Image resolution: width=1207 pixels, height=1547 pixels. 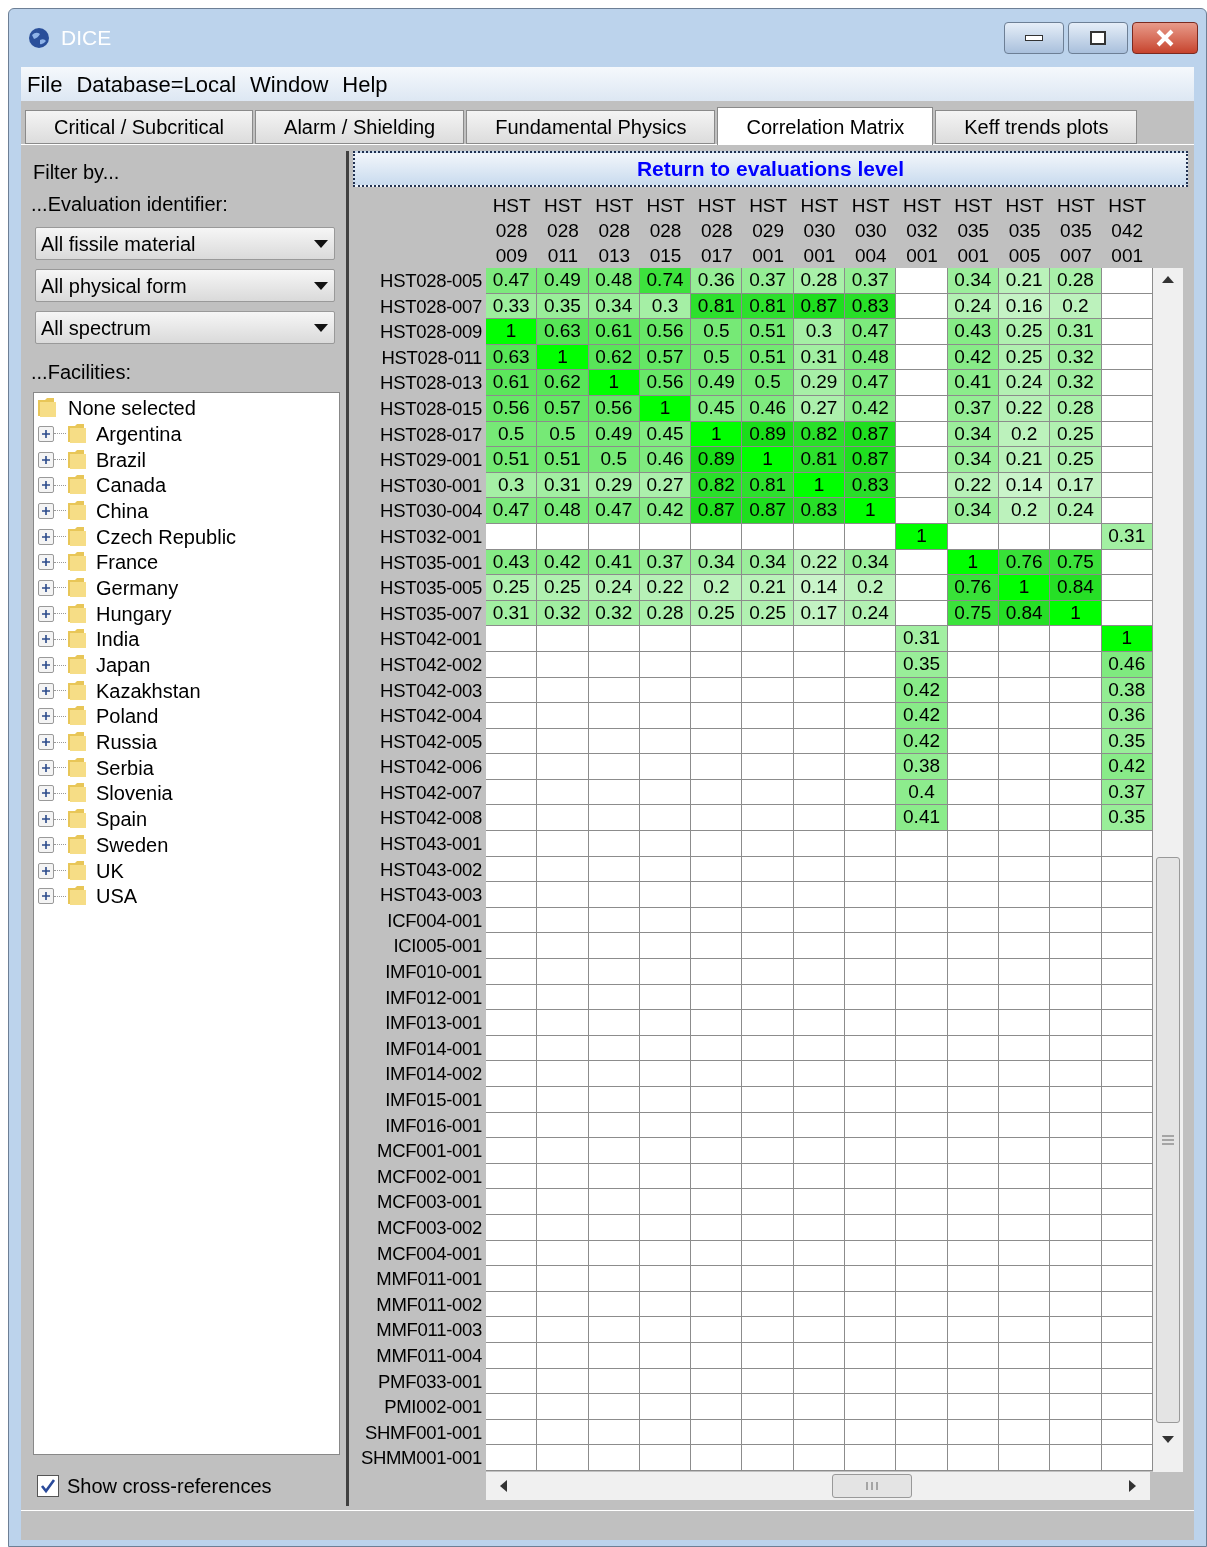 What do you see at coordinates (818, 1486) in the screenshot?
I see `horizontal-scrollbar` at bounding box center [818, 1486].